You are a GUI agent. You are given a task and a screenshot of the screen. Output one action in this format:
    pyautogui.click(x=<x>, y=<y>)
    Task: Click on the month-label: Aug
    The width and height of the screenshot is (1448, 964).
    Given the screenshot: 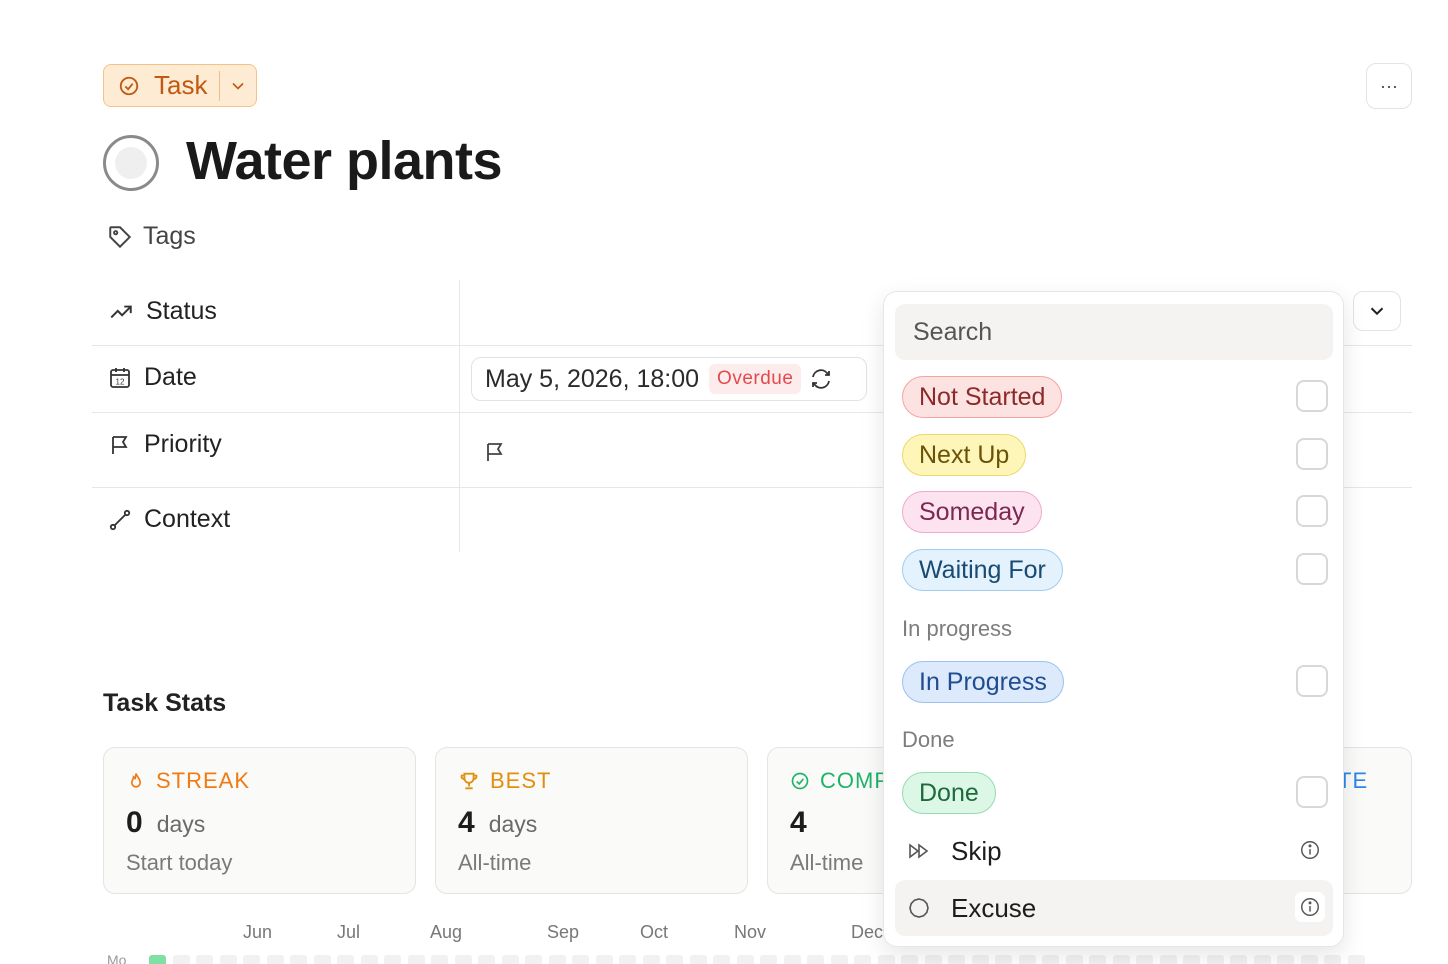 What is the action you would take?
    pyautogui.click(x=446, y=932)
    